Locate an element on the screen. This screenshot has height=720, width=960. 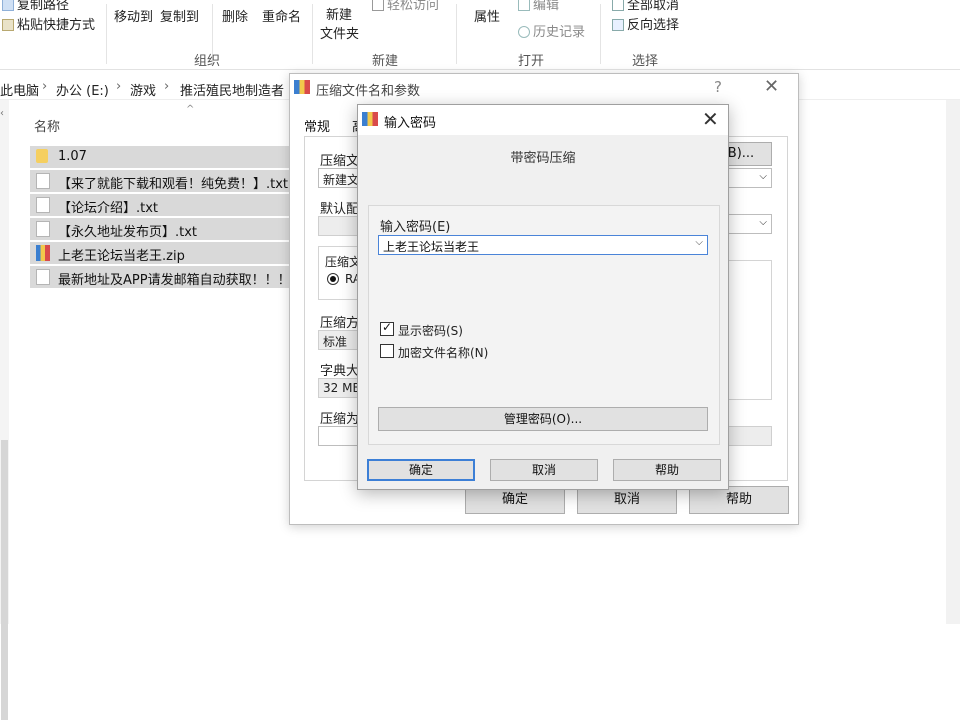
sort-ascending-icon: ^ is located at coordinates (190, 109).